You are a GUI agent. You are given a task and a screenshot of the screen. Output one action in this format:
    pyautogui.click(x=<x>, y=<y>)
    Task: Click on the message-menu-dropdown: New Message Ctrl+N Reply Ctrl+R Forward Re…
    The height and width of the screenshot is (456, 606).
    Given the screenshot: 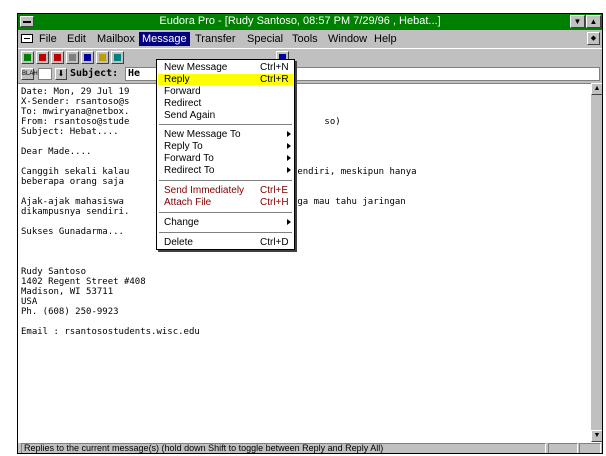 What is the action you would take?
    pyautogui.click(x=225, y=154)
    